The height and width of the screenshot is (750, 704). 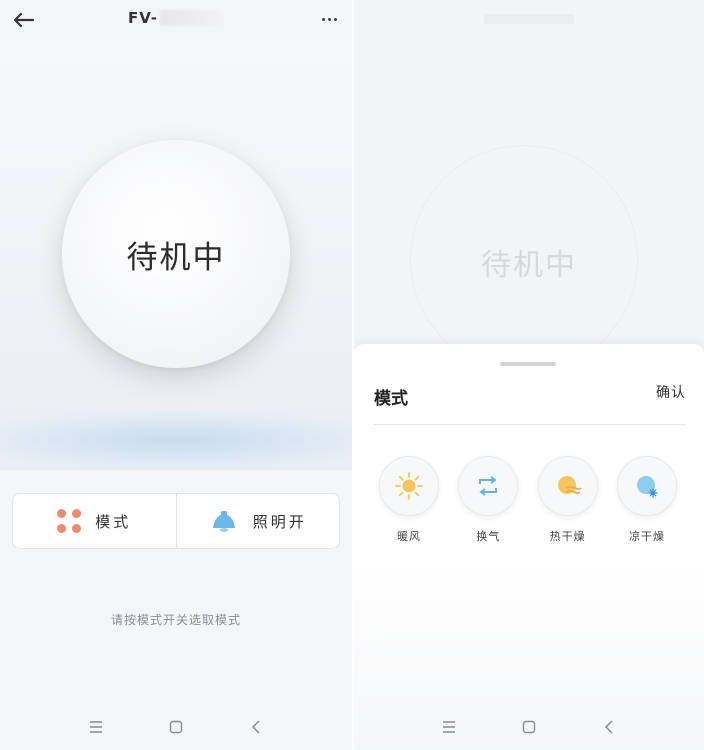 What do you see at coordinates (143, 18) in the screenshot?
I see `device-title-text: FV-` at bounding box center [143, 18].